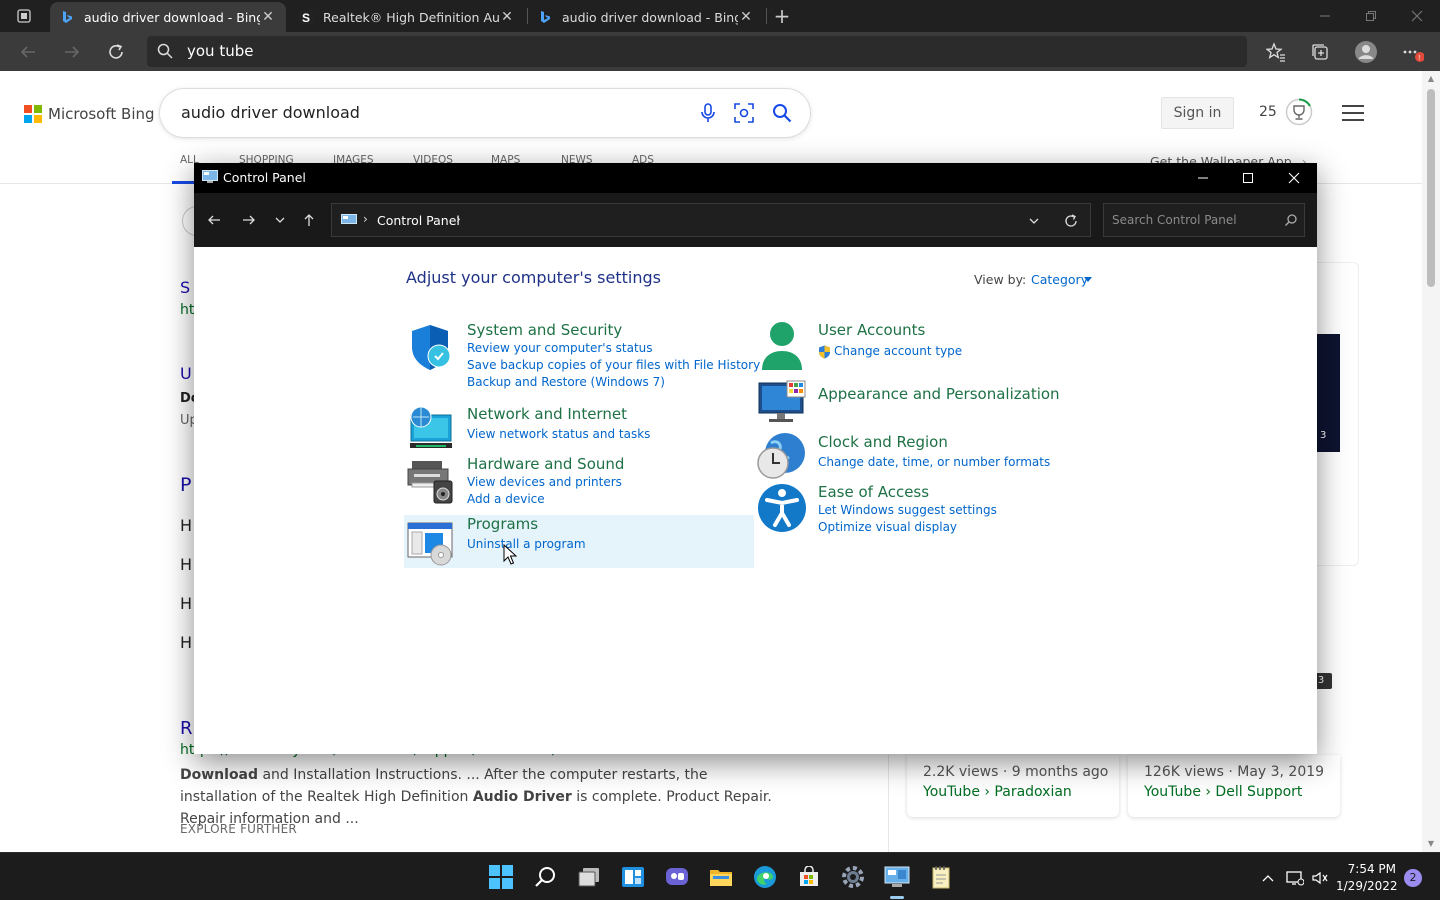  What do you see at coordinates (1203, 178) in the screenshot?
I see `cp-minimize-icon` at bounding box center [1203, 178].